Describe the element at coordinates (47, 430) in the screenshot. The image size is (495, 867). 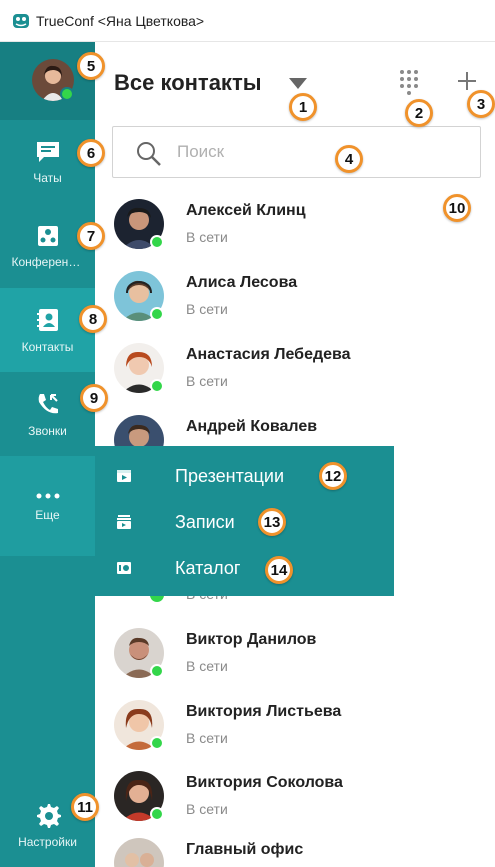
I see `sidebar-item-label: Звонки` at that location.